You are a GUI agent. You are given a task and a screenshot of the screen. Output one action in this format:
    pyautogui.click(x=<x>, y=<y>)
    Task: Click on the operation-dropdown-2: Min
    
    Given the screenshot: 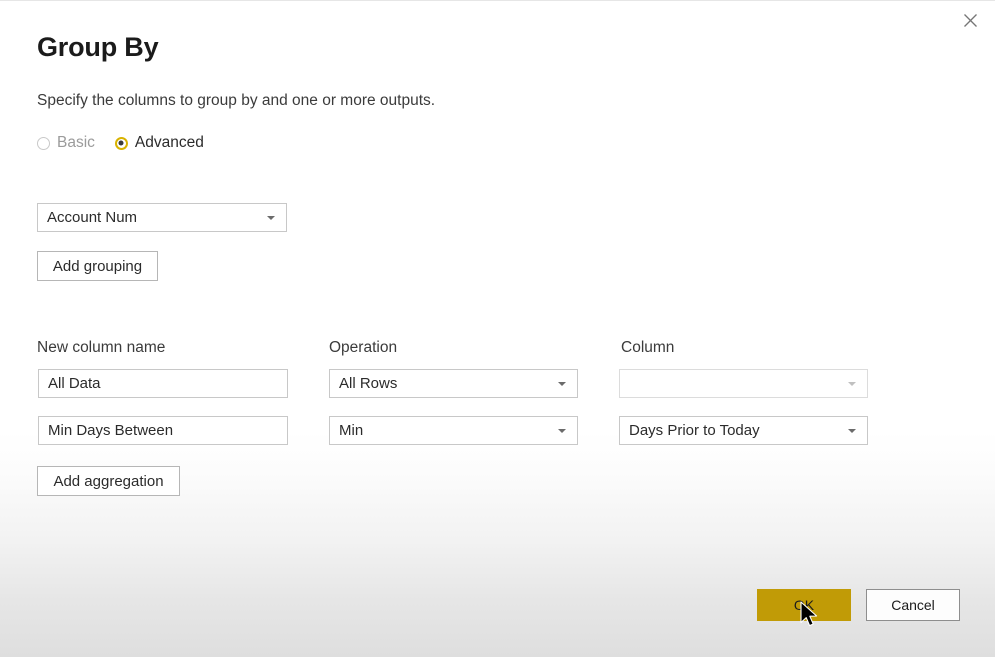 What is the action you would take?
    pyautogui.click(x=453, y=430)
    